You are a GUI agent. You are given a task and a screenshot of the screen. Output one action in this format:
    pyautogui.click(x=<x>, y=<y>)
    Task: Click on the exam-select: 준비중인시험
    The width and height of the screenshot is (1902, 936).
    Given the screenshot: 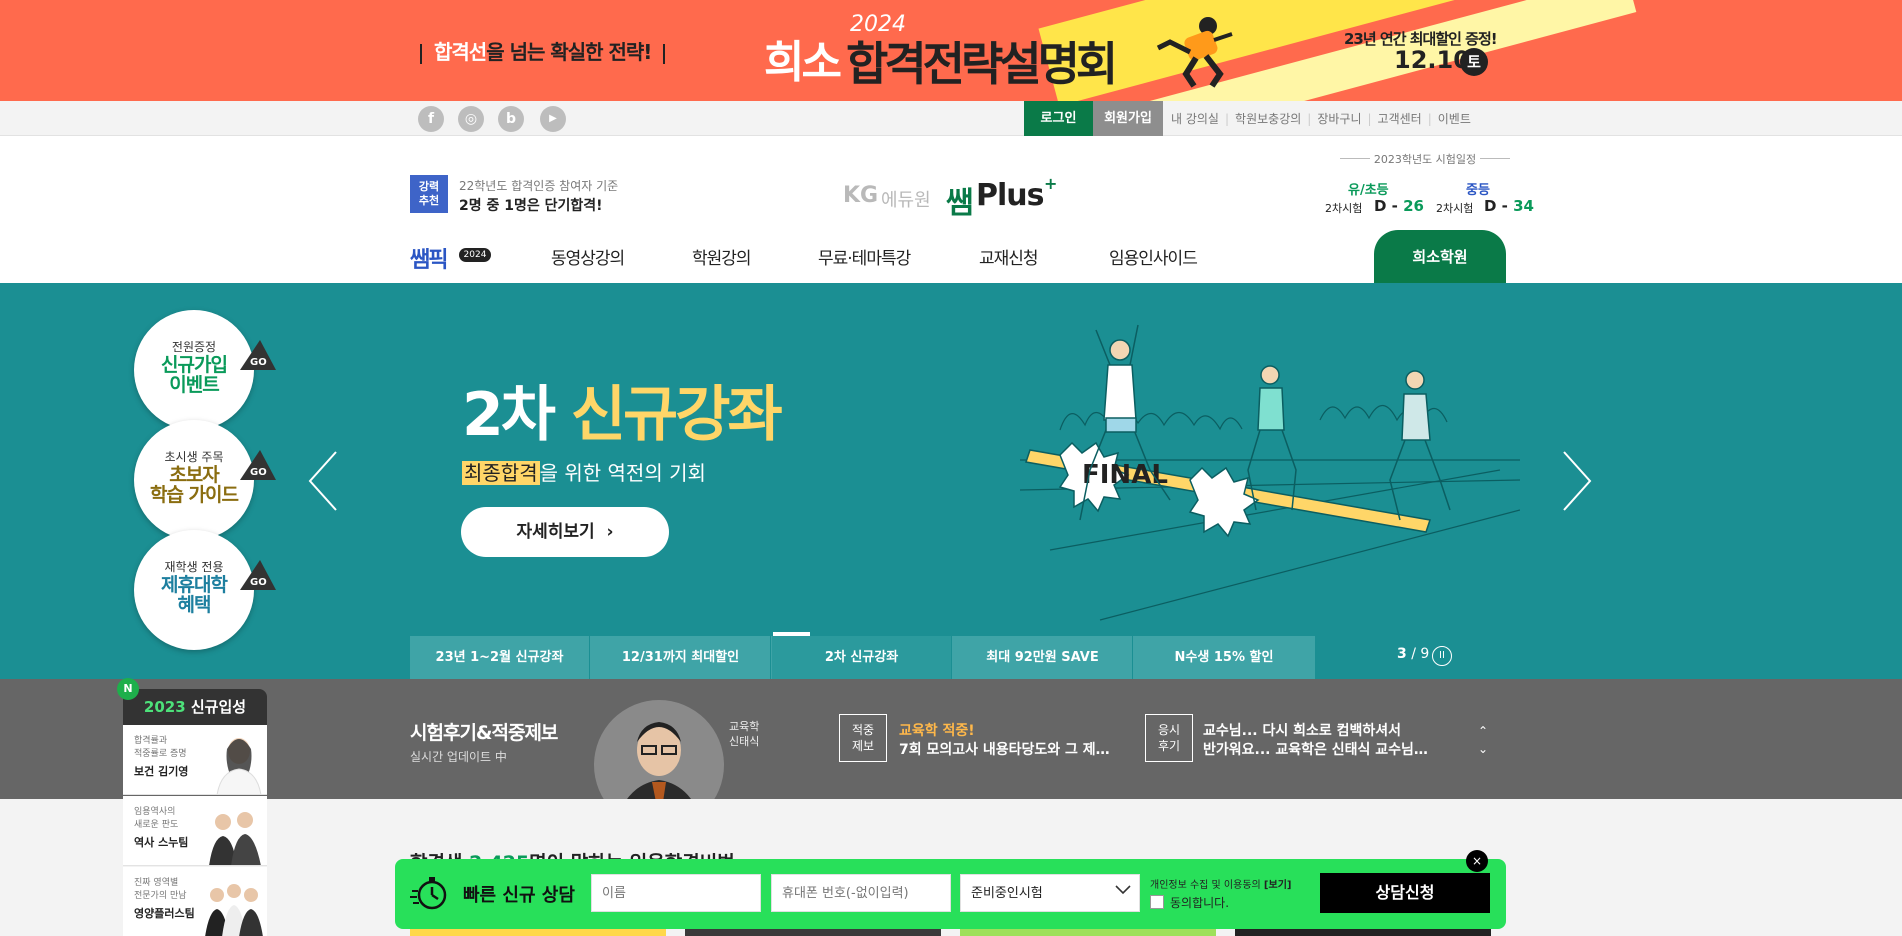 What is the action you would take?
    pyautogui.click(x=1050, y=893)
    